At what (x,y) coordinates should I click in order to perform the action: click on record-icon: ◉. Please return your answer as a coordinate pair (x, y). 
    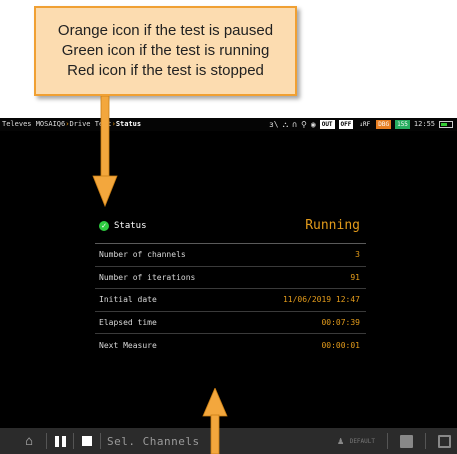
    Looking at the image, I should click on (313, 124).